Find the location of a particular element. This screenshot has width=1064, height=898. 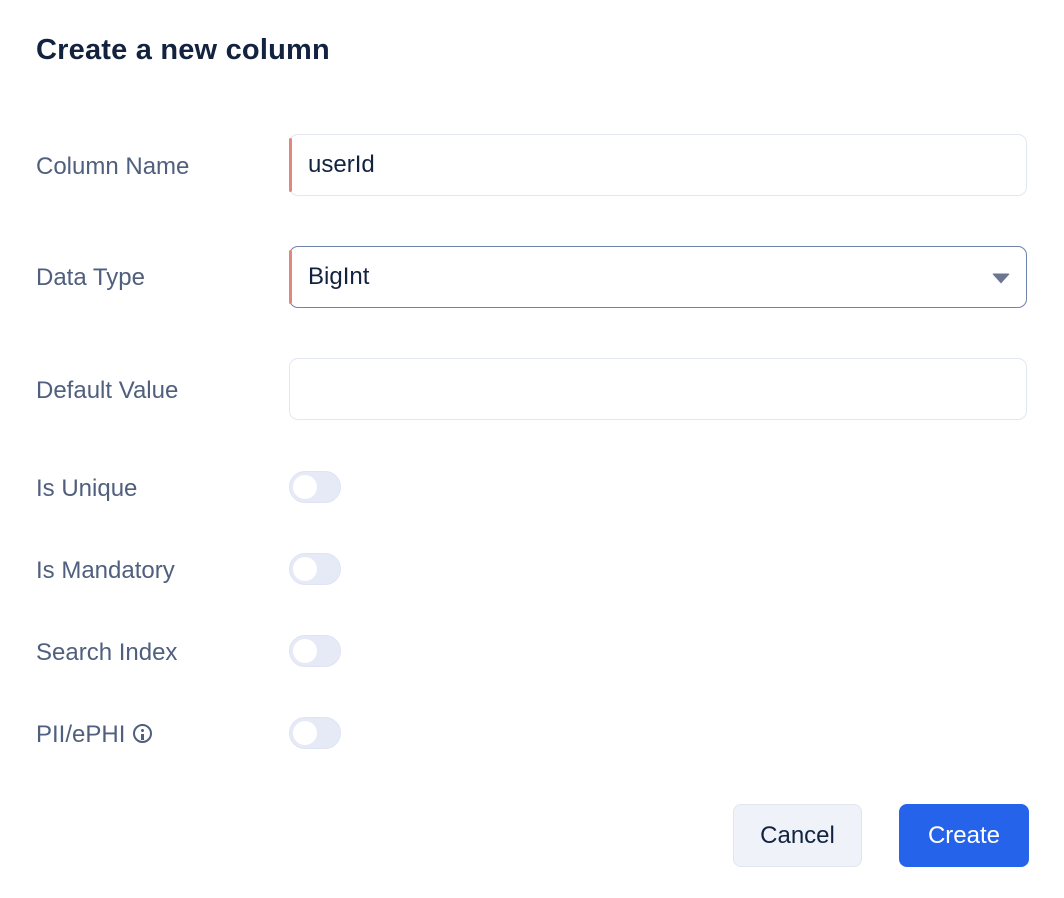

chevron-down-icon is located at coordinates (1001, 278).